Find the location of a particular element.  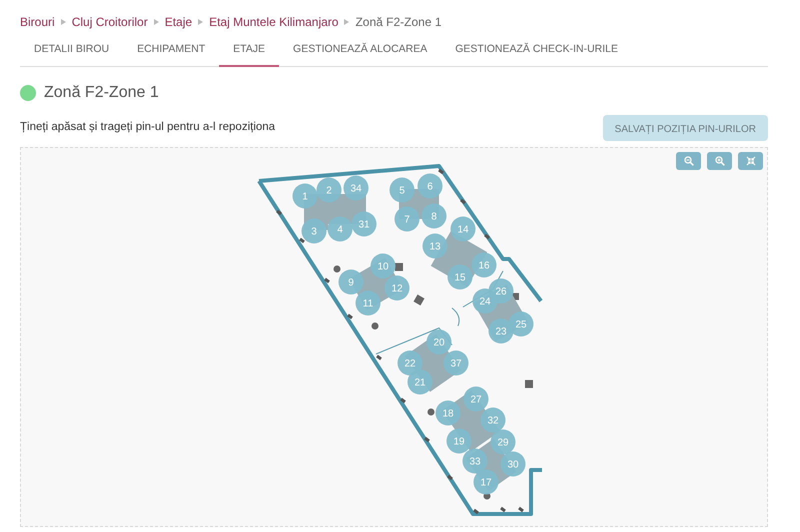

zoom-in-icon is located at coordinates (719, 161).